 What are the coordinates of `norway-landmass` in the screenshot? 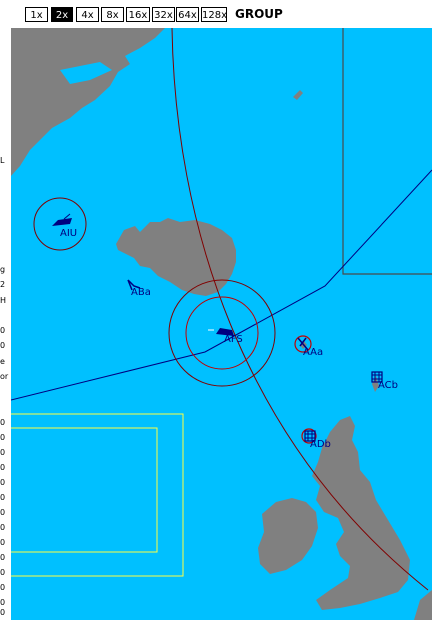 It's located at (423, 605).